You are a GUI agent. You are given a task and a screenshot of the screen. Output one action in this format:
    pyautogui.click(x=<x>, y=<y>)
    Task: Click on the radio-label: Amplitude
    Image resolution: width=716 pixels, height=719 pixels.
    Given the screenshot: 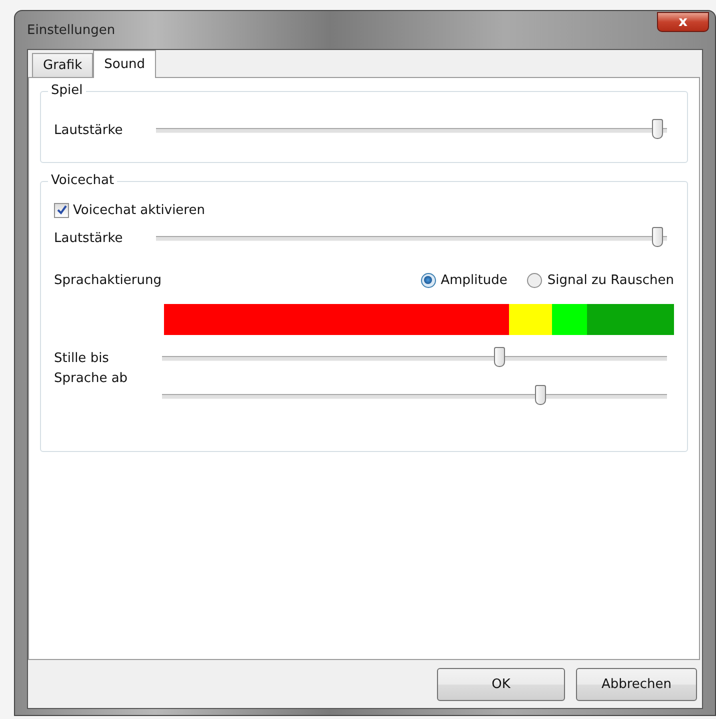 What is the action you would take?
    pyautogui.click(x=474, y=280)
    